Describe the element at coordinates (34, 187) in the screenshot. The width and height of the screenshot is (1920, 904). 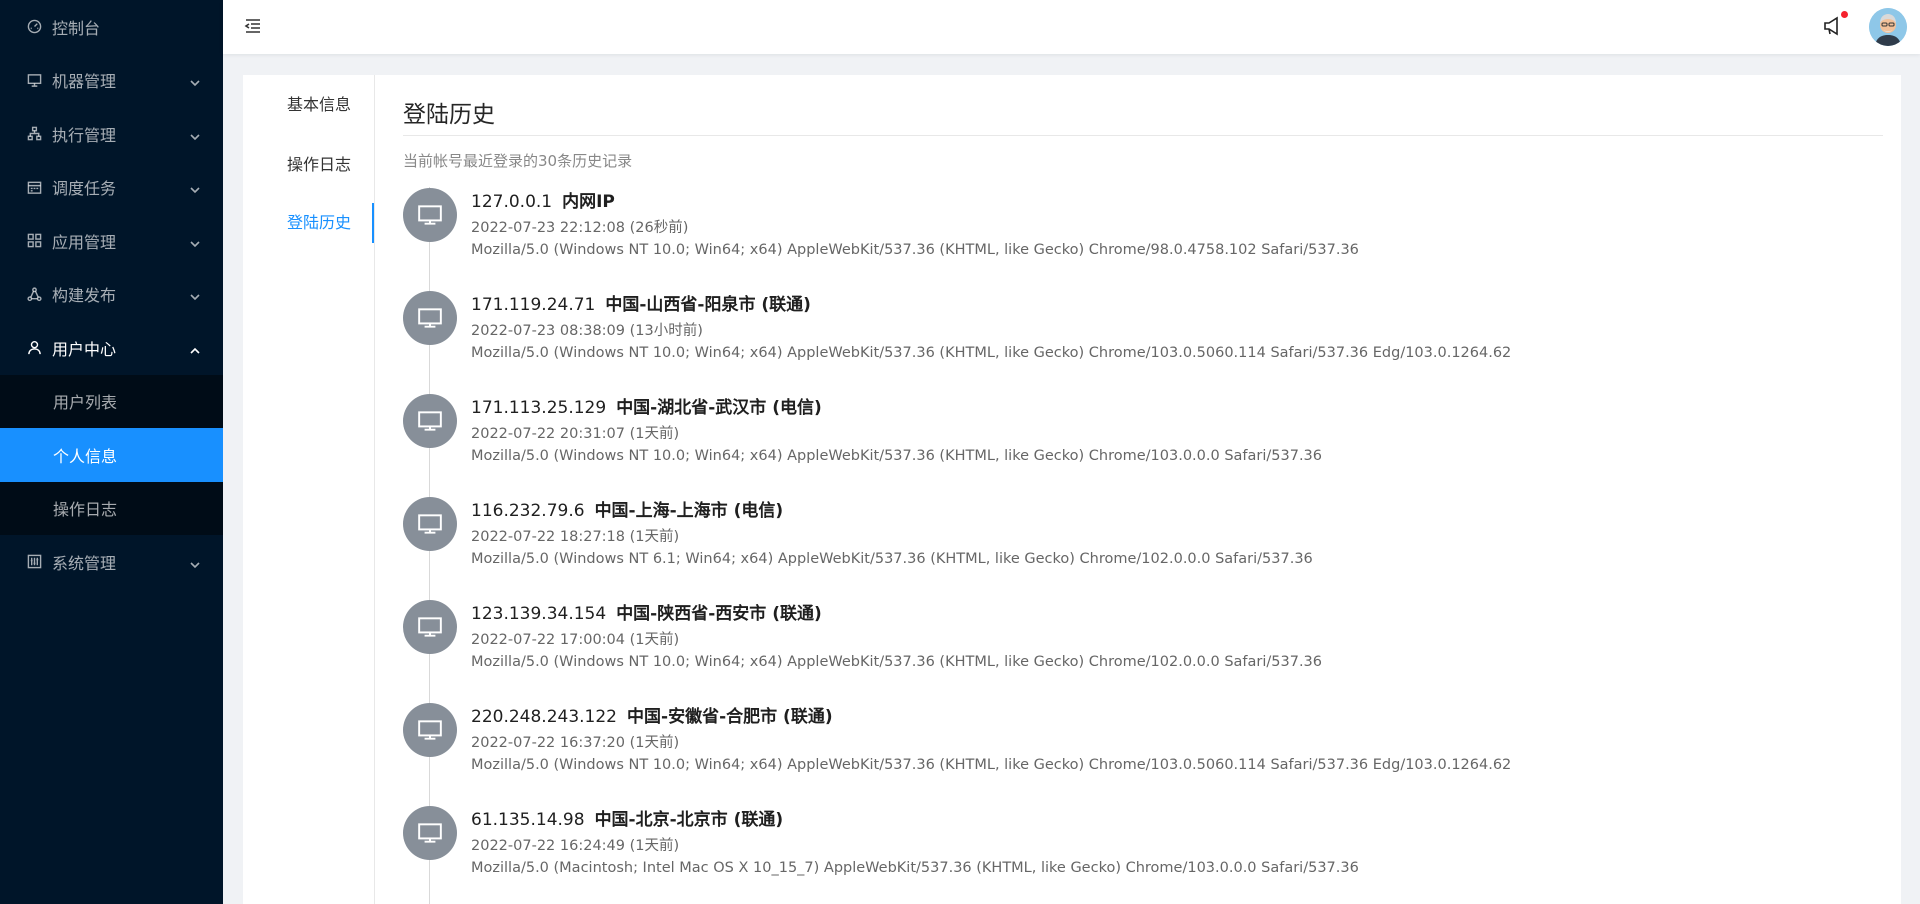
I see `schedule-icon` at that location.